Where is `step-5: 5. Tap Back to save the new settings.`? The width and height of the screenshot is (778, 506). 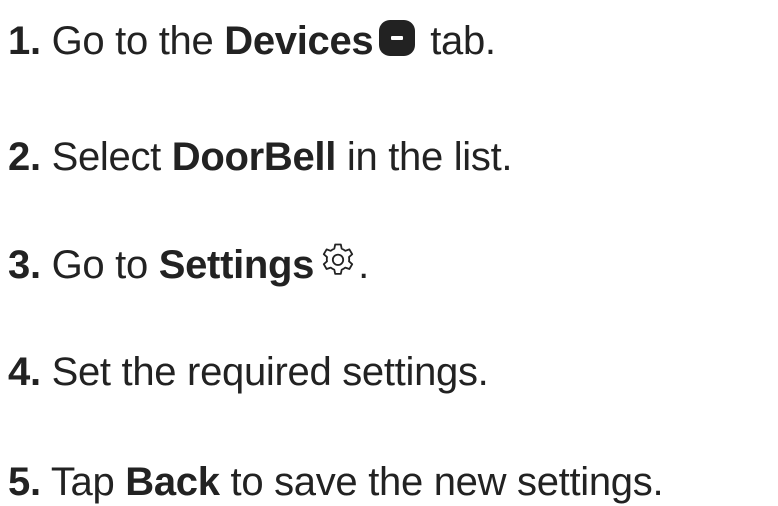
step-5: 5. Tap Back to save the new settings. is located at coordinates (336, 482).